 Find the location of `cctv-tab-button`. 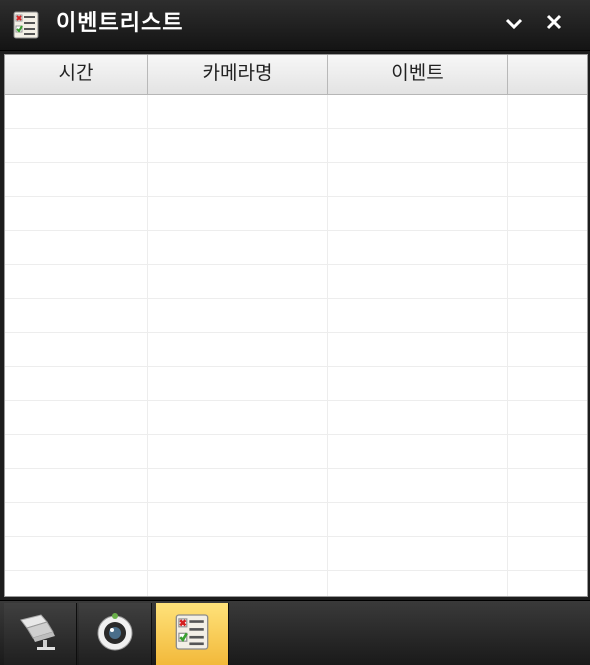

cctv-tab-button is located at coordinates (40, 634).